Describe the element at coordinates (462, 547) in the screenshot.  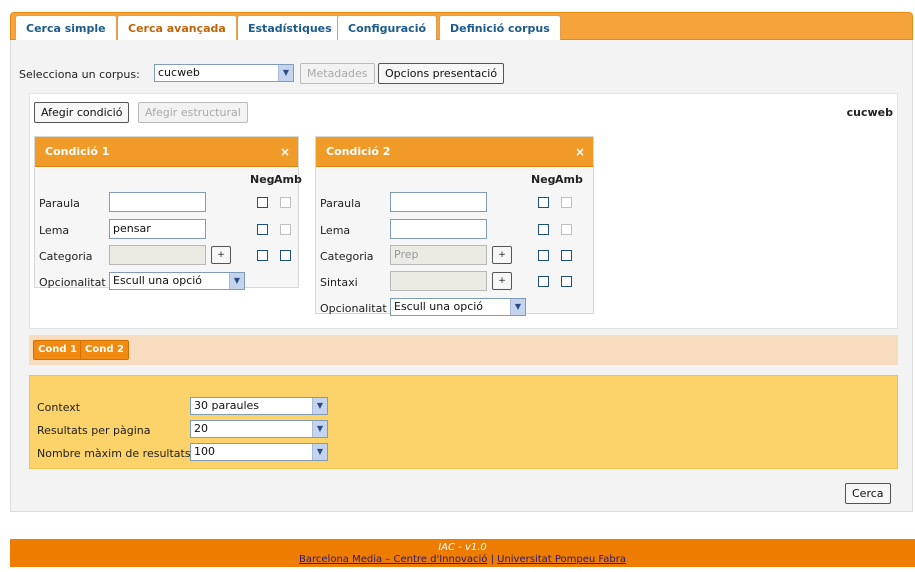
I see `version-text: IAC - v1.0` at that location.